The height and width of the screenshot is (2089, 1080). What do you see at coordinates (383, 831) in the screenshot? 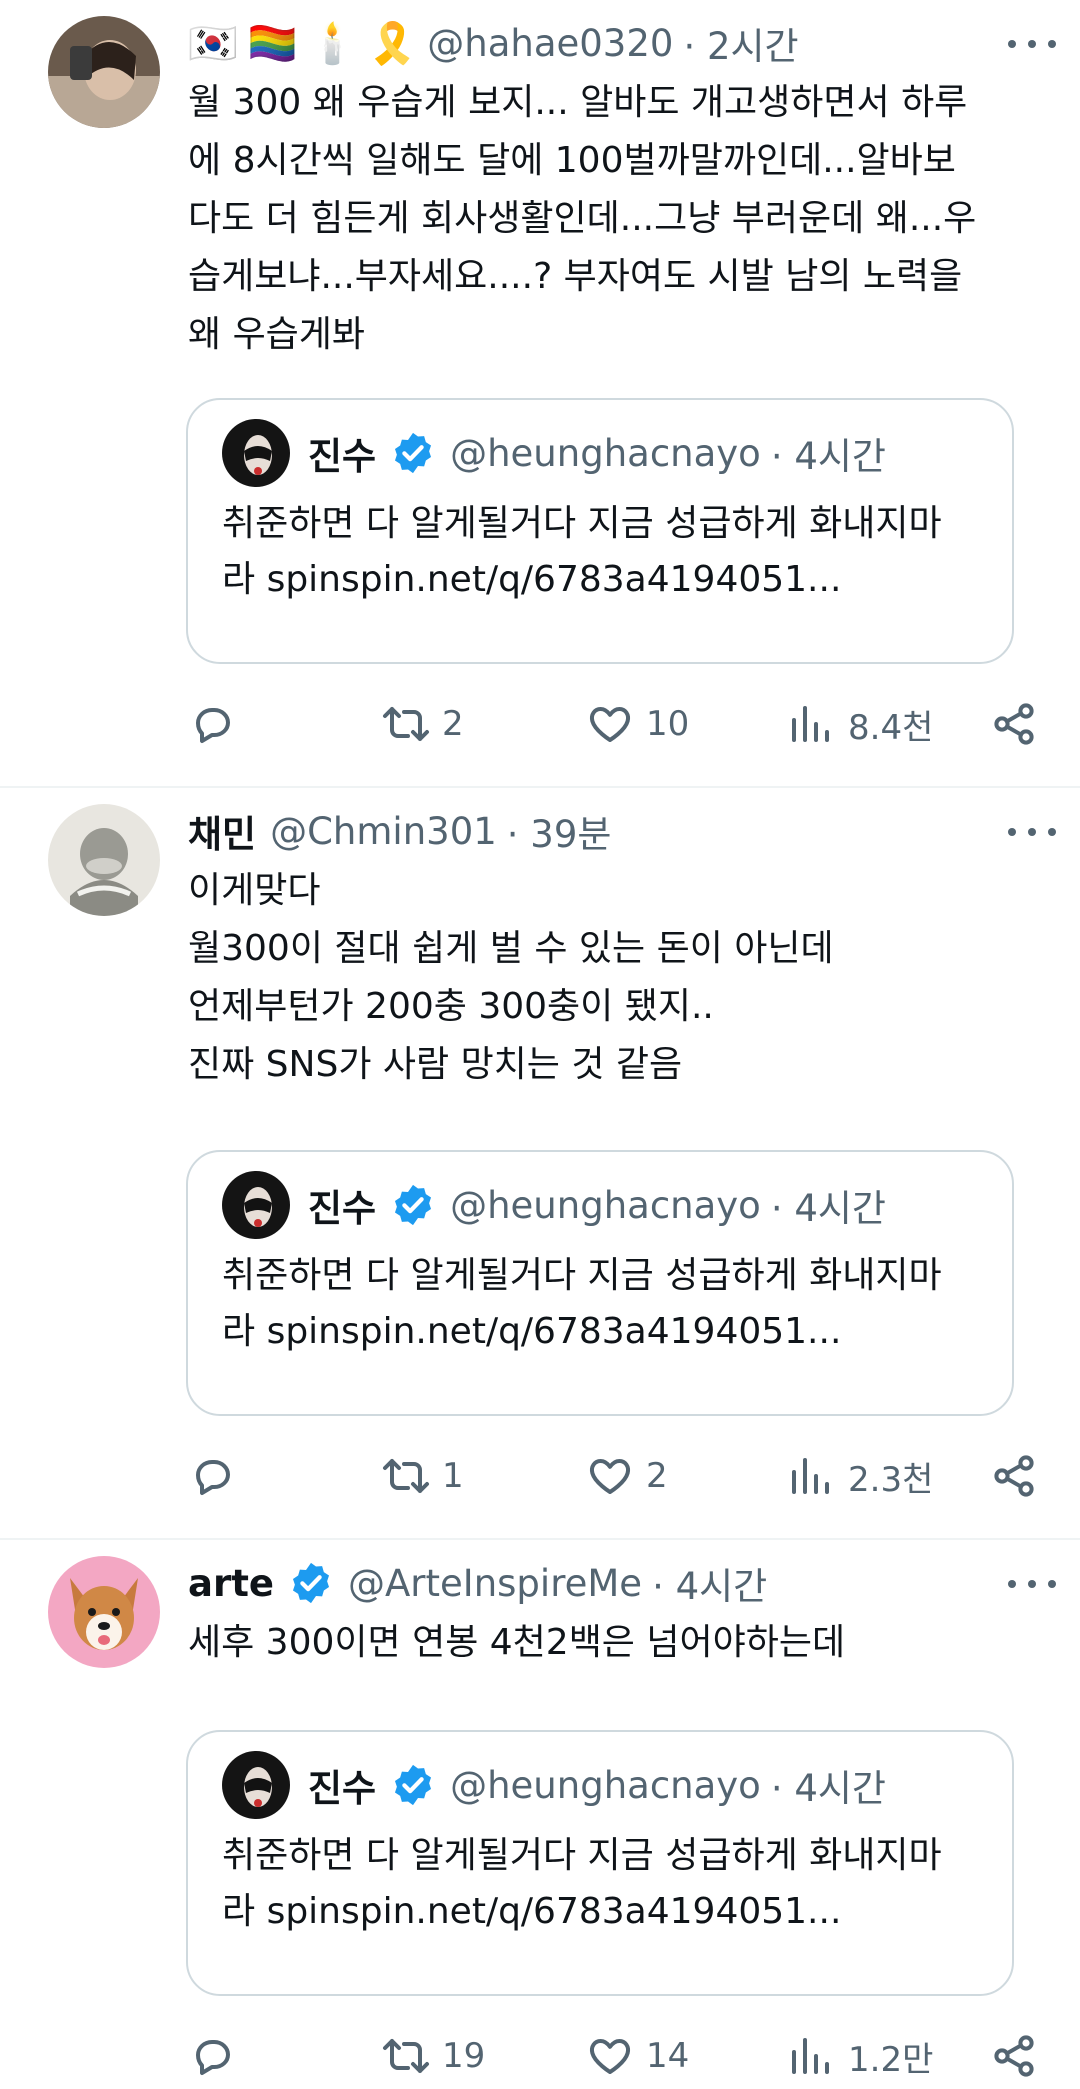
I see `user-handle: @Chmin301` at bounding box center [383, 831].